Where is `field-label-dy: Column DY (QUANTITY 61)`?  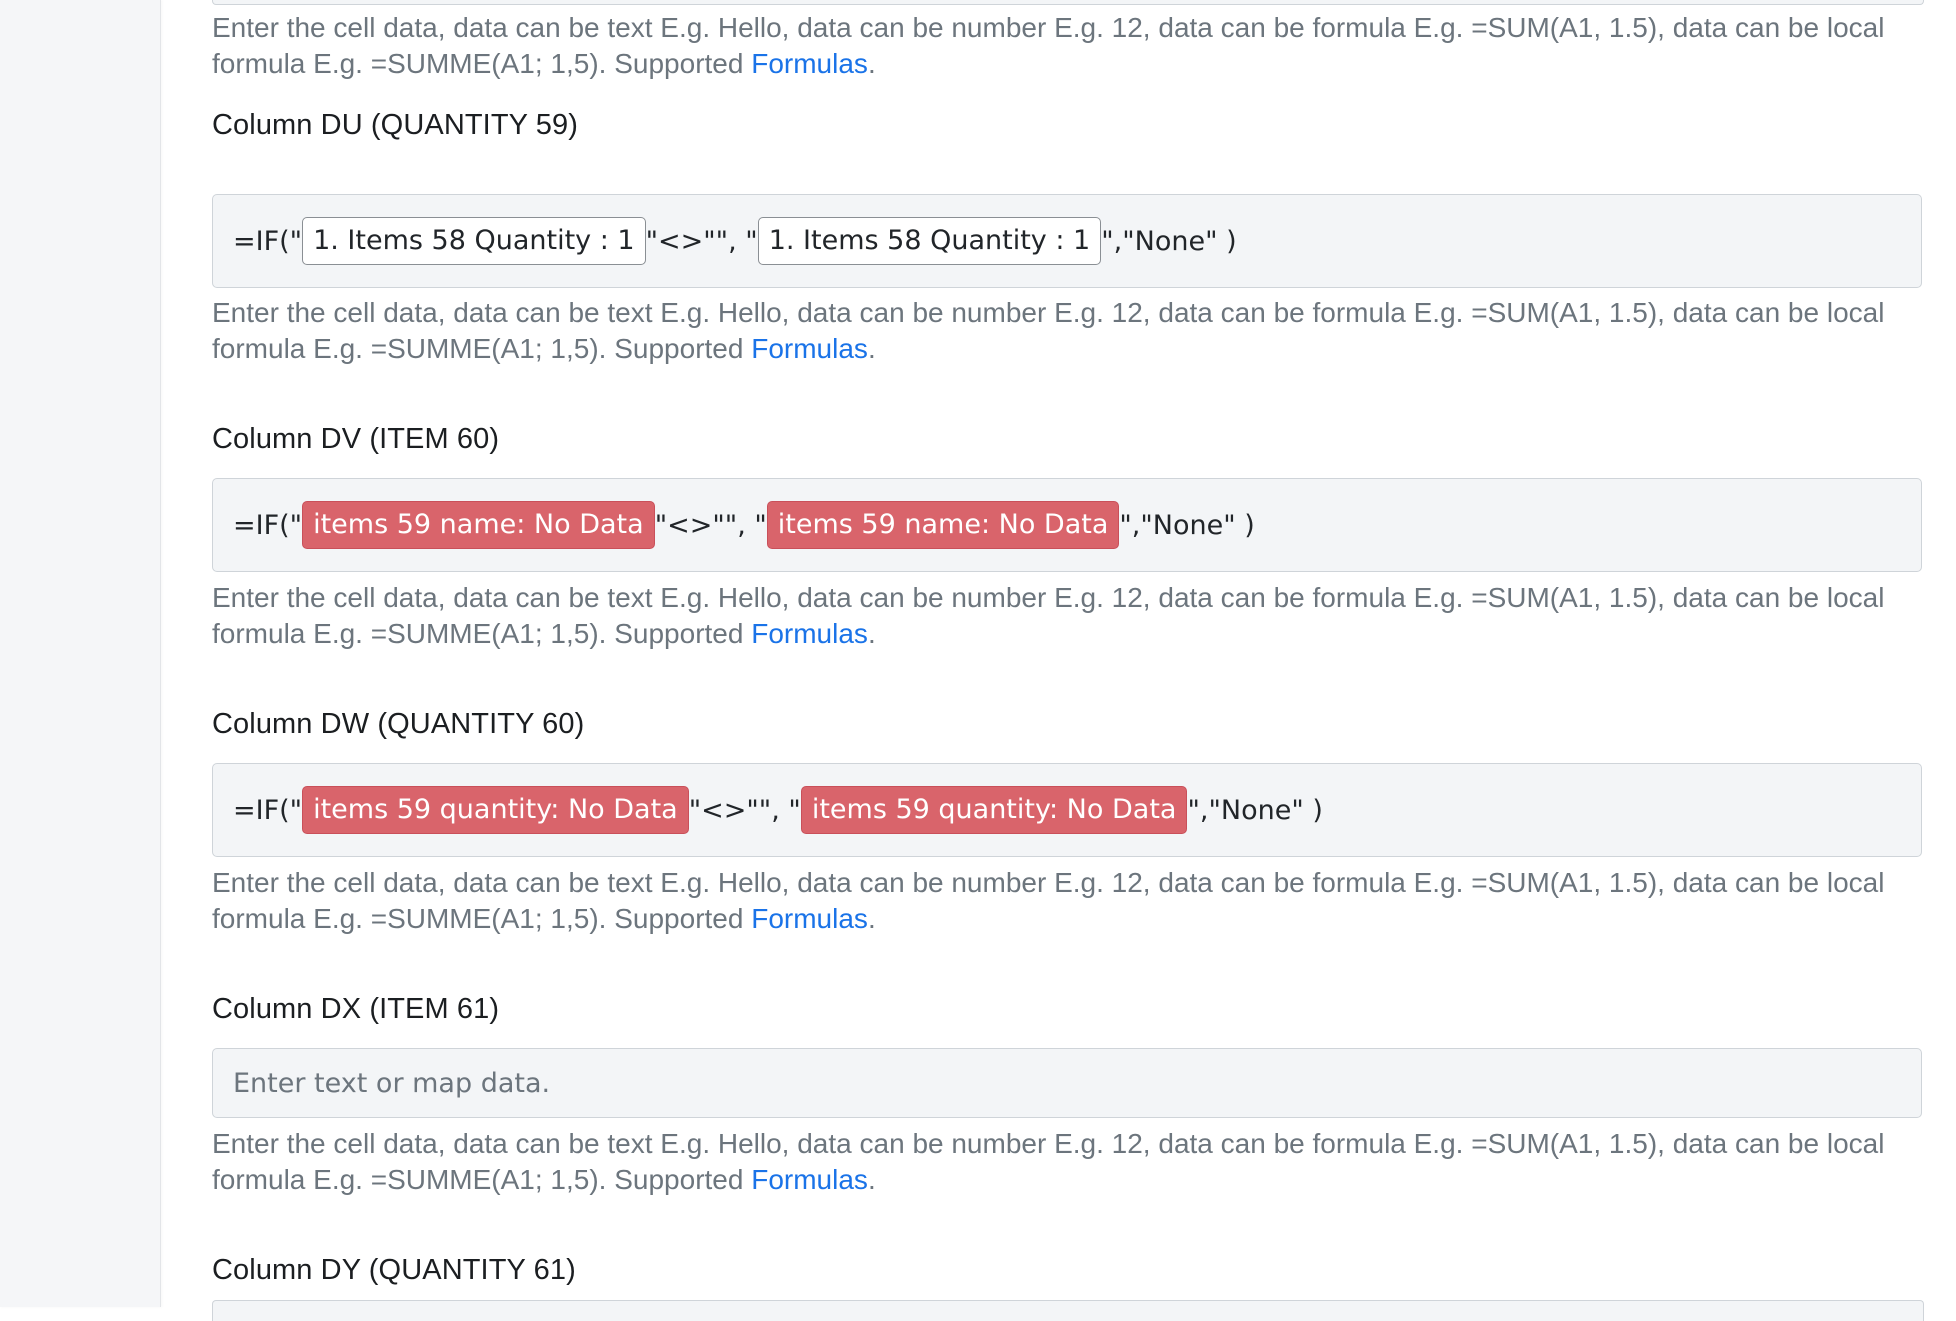 field-label-dy: Column DY (QUANTITY 61) is located at coordinates (394, 1270).